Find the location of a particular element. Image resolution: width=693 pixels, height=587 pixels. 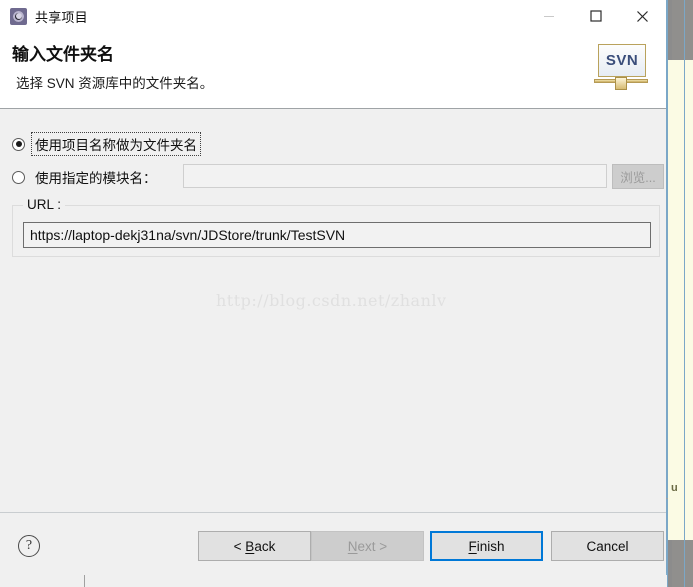

dialog-header: 输入文件夹名 选择 SVN 资源库中的文件夹名。 SVN is located at coordinates (333, 70).